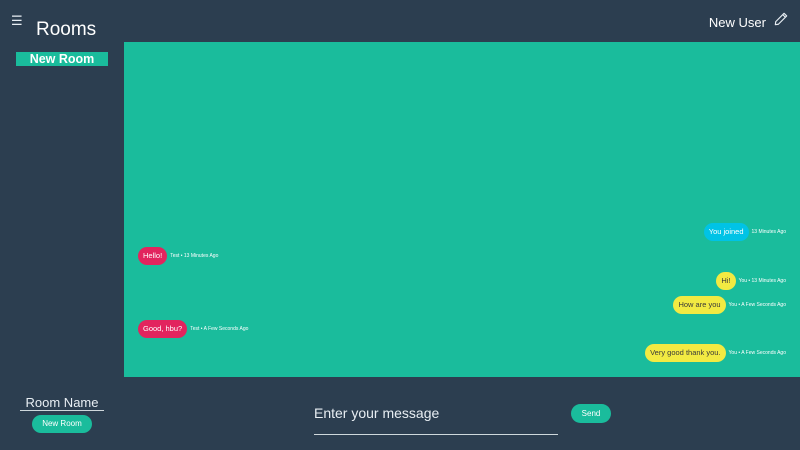 Image resolution: width=800 pixels, height=450 pixels. Describe the element at coordinates (153, 256) in the screenshot. I see `message-bubble: Hello!` at that location.